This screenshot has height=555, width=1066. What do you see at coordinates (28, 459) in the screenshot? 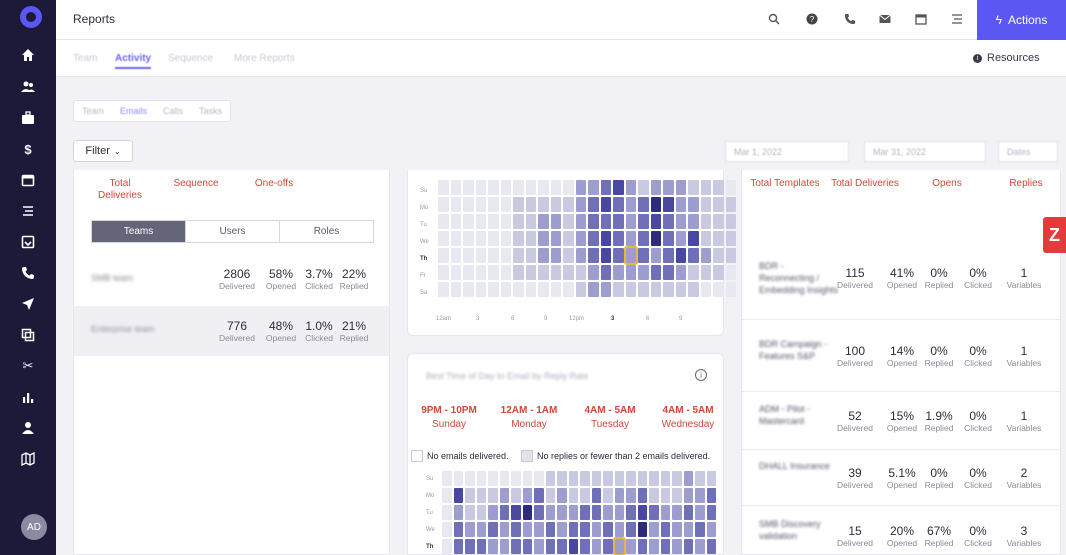
I see `map-icon` at bounding box center [28, 459].